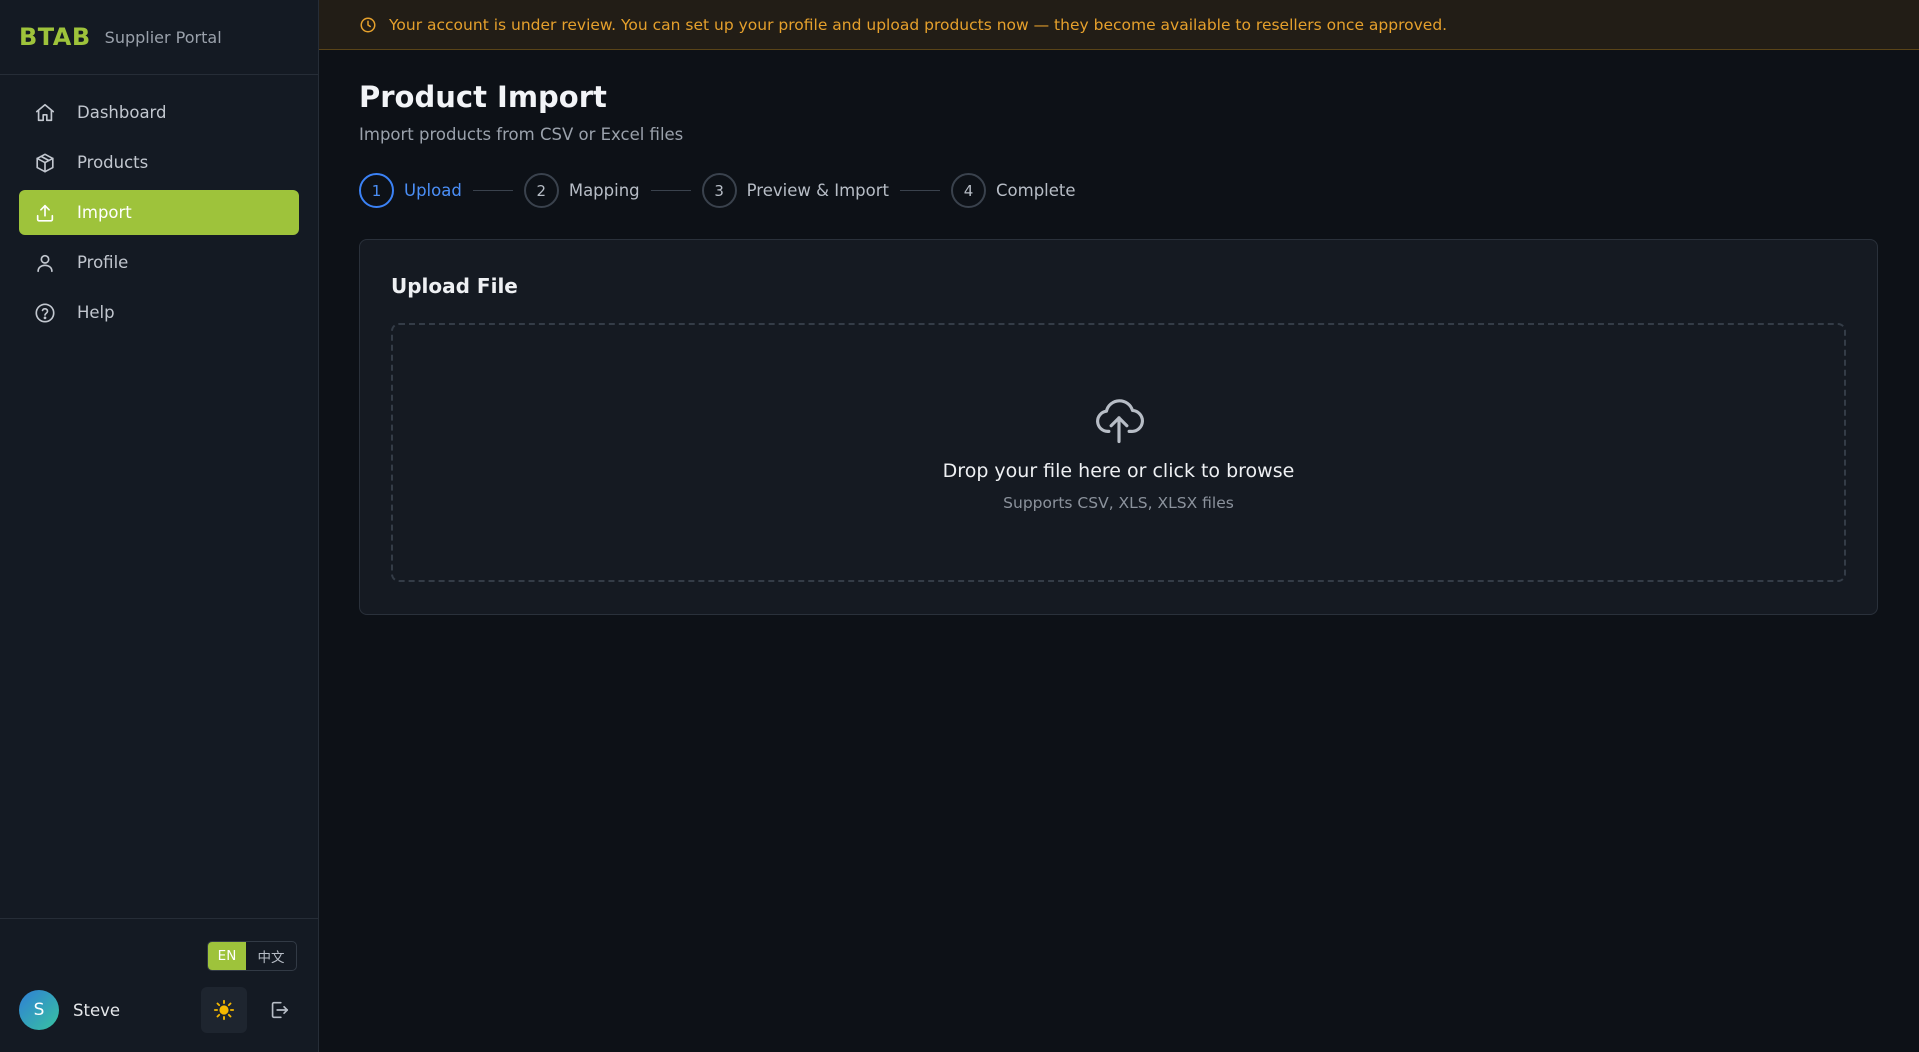 Image resolution: width=1919 pixels, height=1052 pixels. I want to click on step-label: Mapping, so click(604, 191).